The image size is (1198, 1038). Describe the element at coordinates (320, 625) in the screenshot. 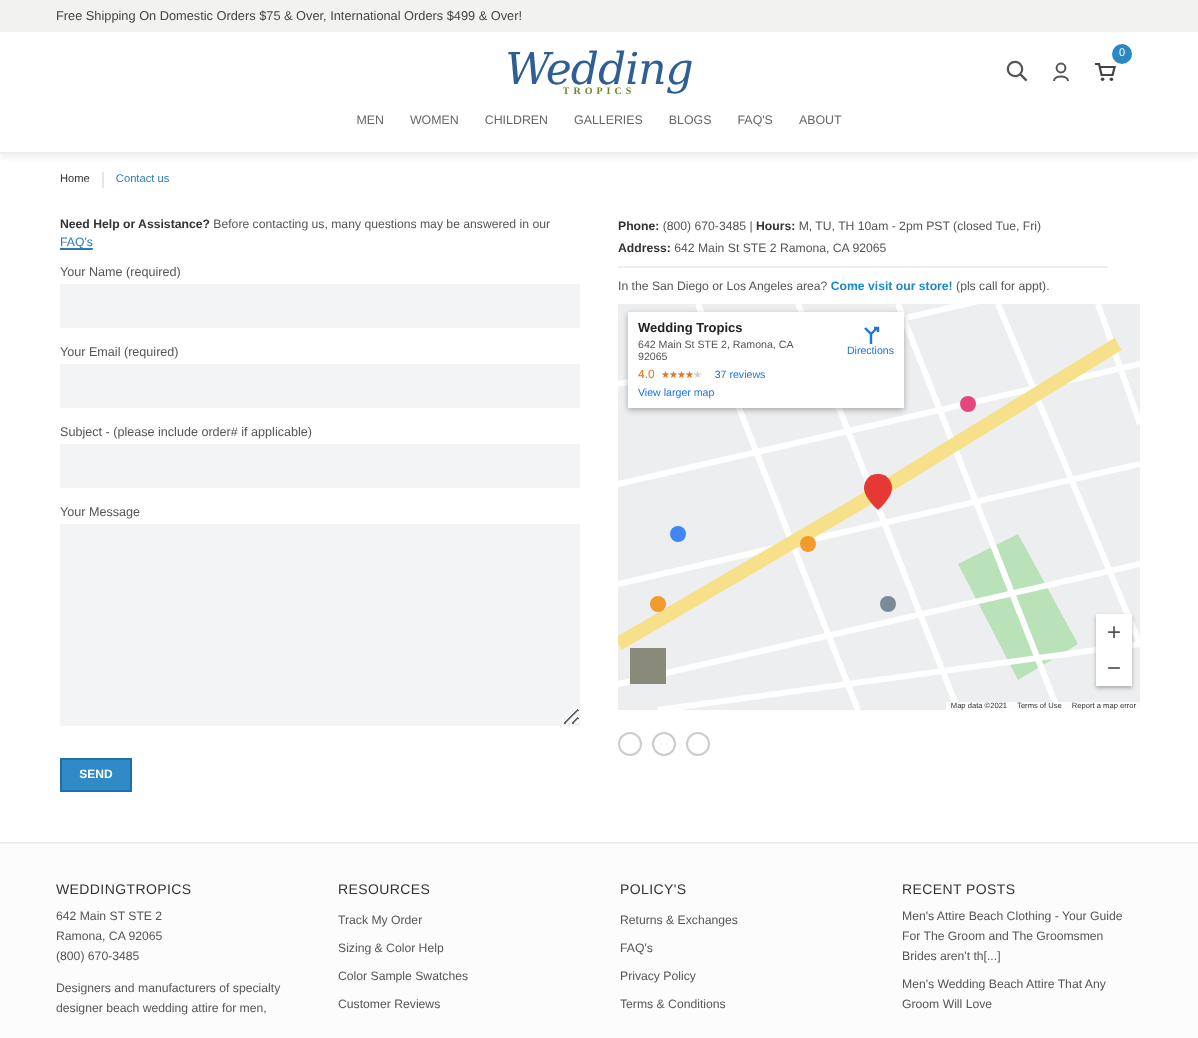

I see `message-field` at that location.